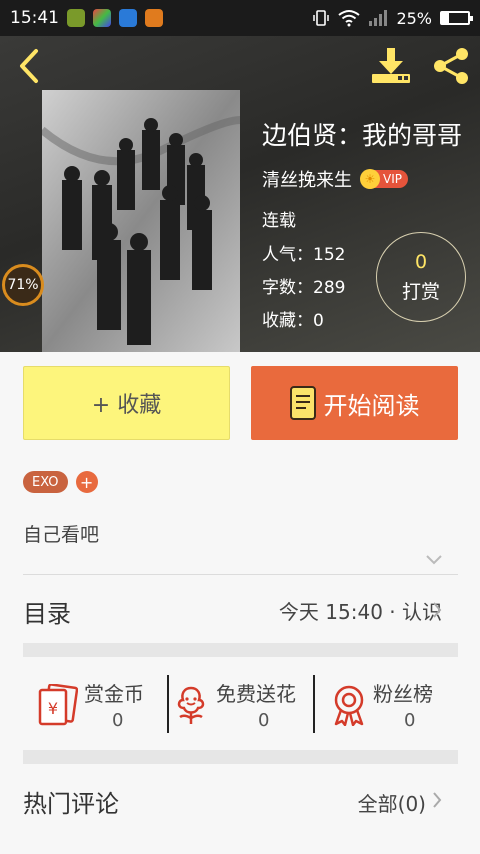  I want to click on reward-count: 0, so click(421, 261).